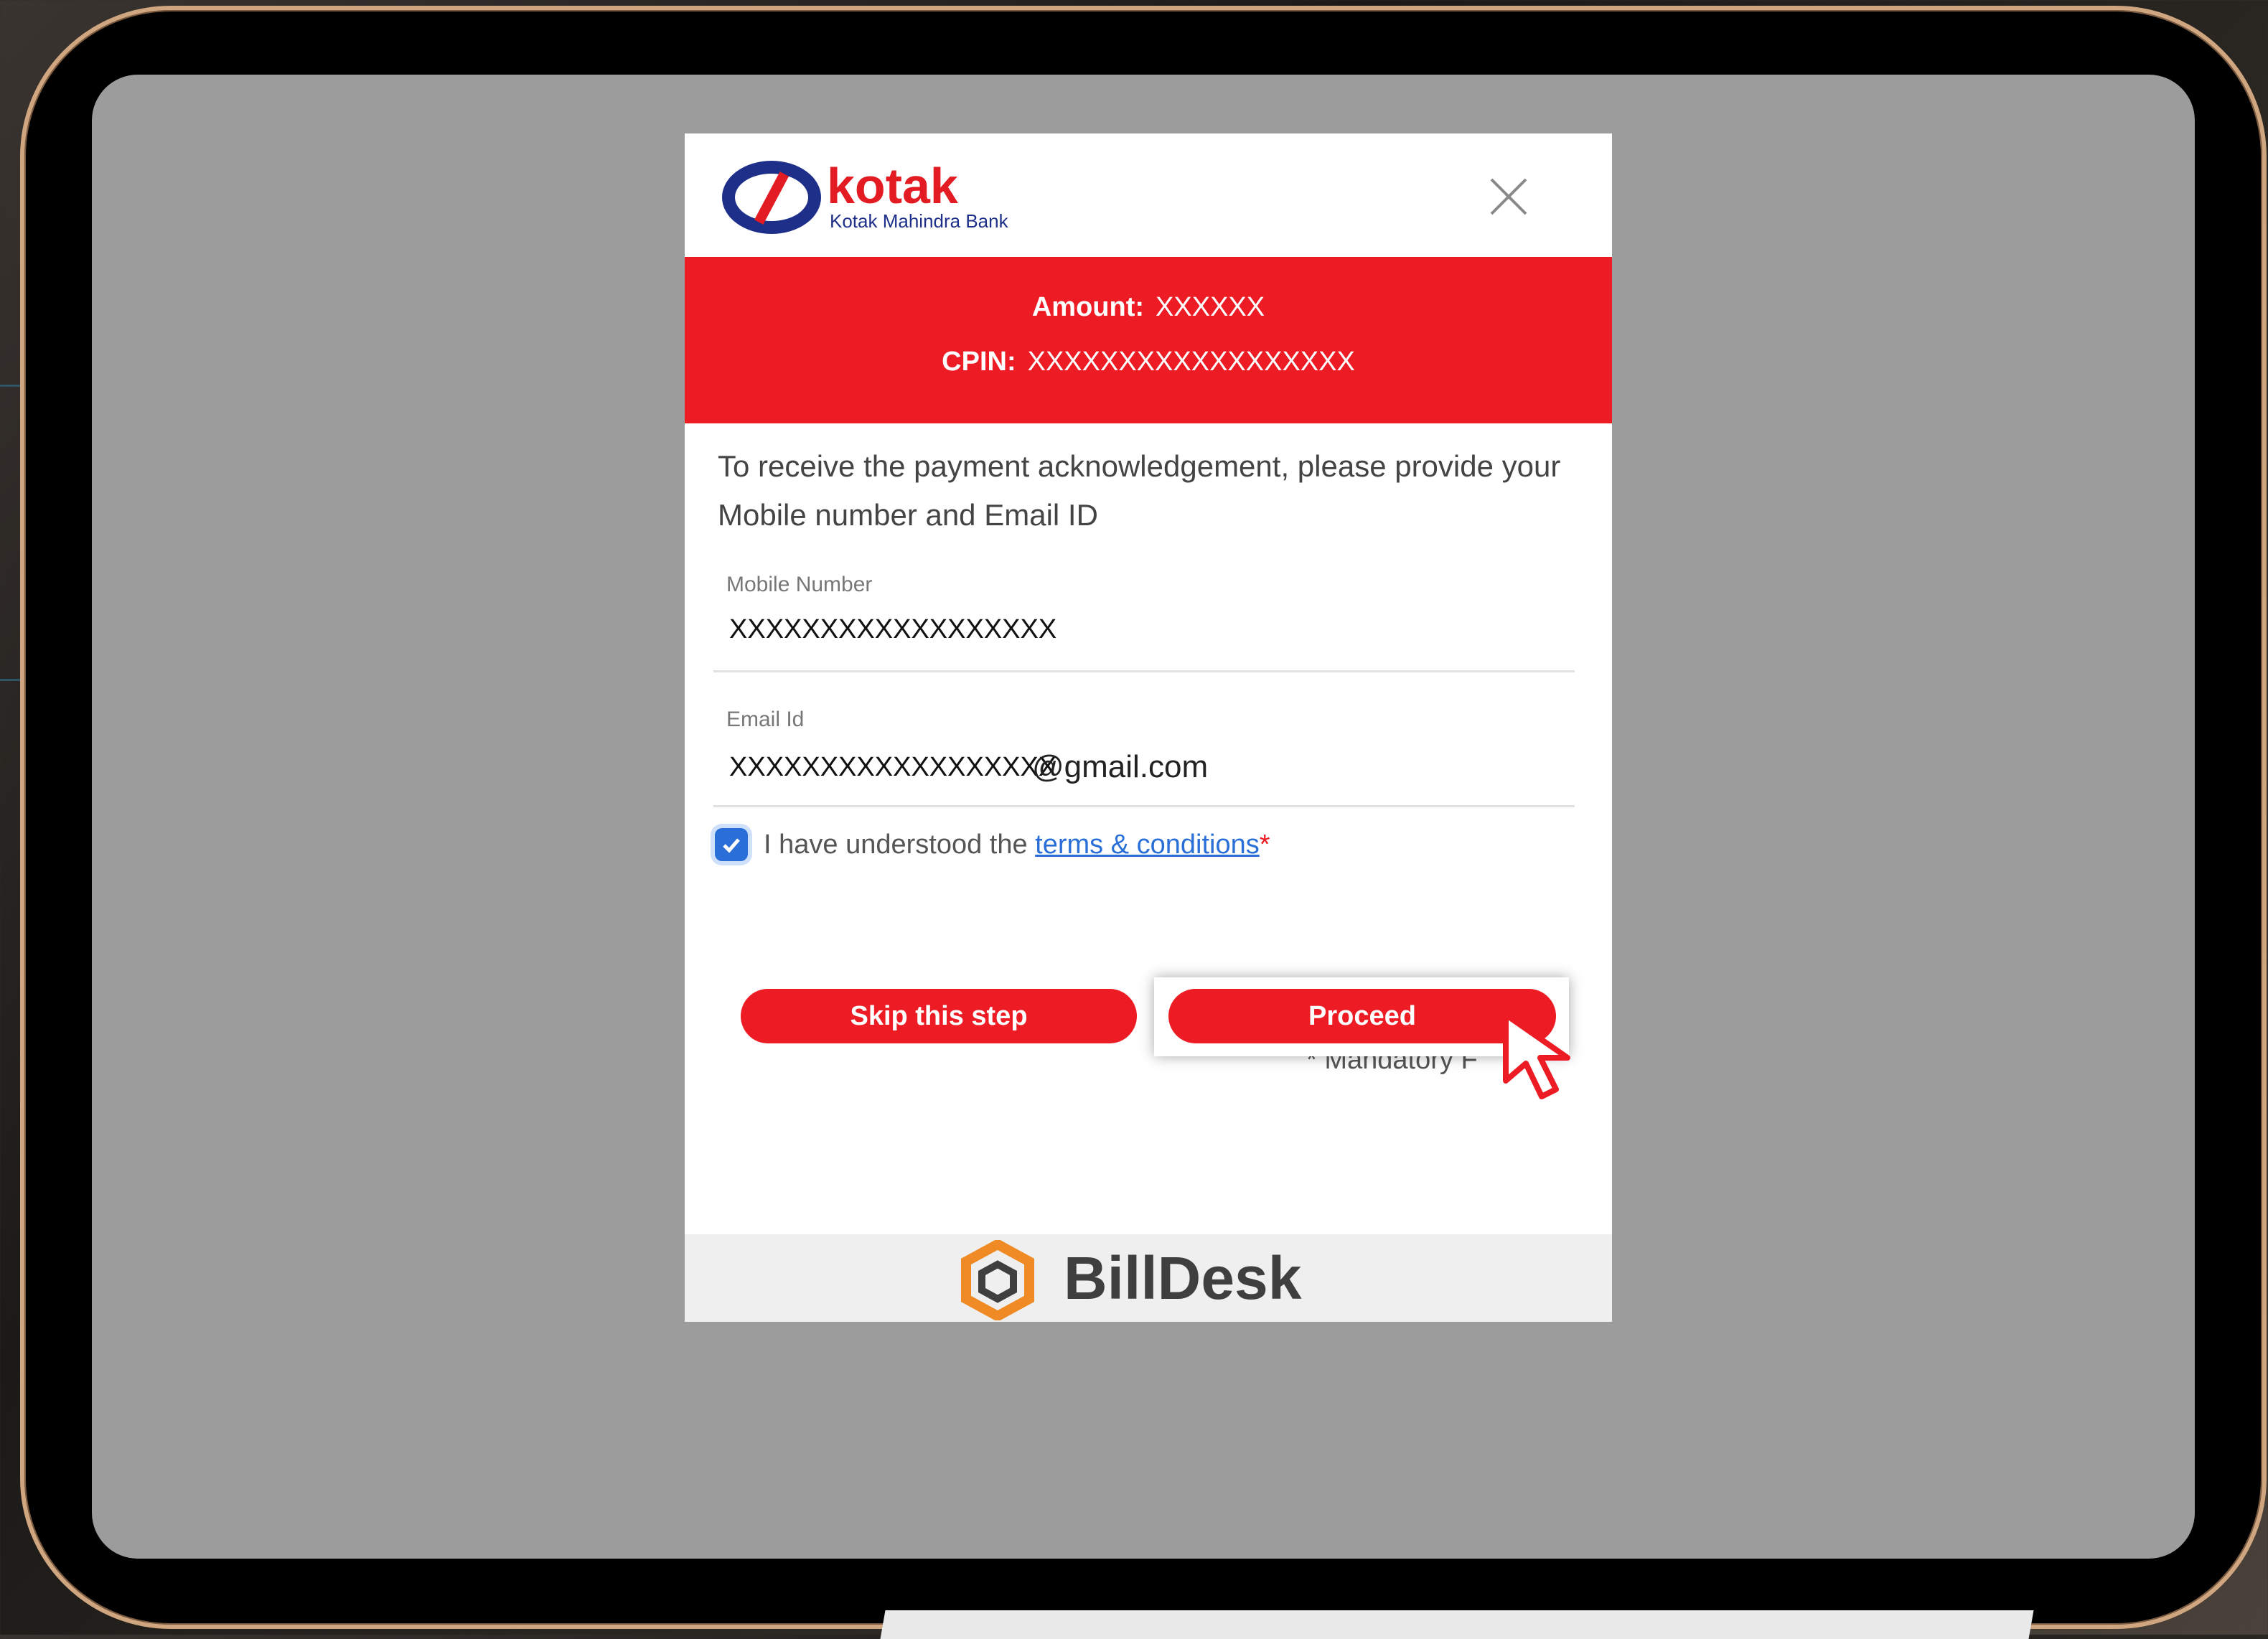  I want to click on modal-footer: BillDesk, so click(1149, 1278).